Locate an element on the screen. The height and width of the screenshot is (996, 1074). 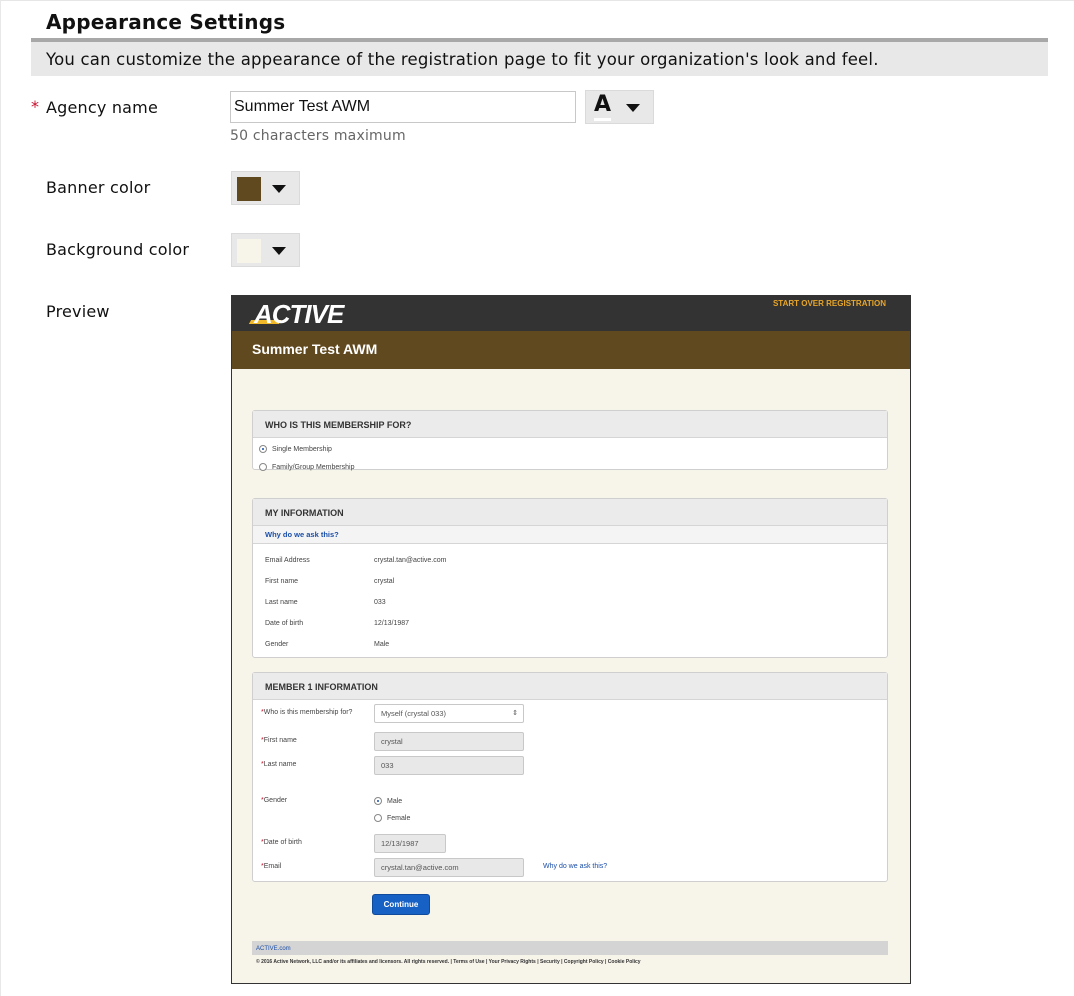
dob-label: *Date of birth is located at coordinates (281, 842).